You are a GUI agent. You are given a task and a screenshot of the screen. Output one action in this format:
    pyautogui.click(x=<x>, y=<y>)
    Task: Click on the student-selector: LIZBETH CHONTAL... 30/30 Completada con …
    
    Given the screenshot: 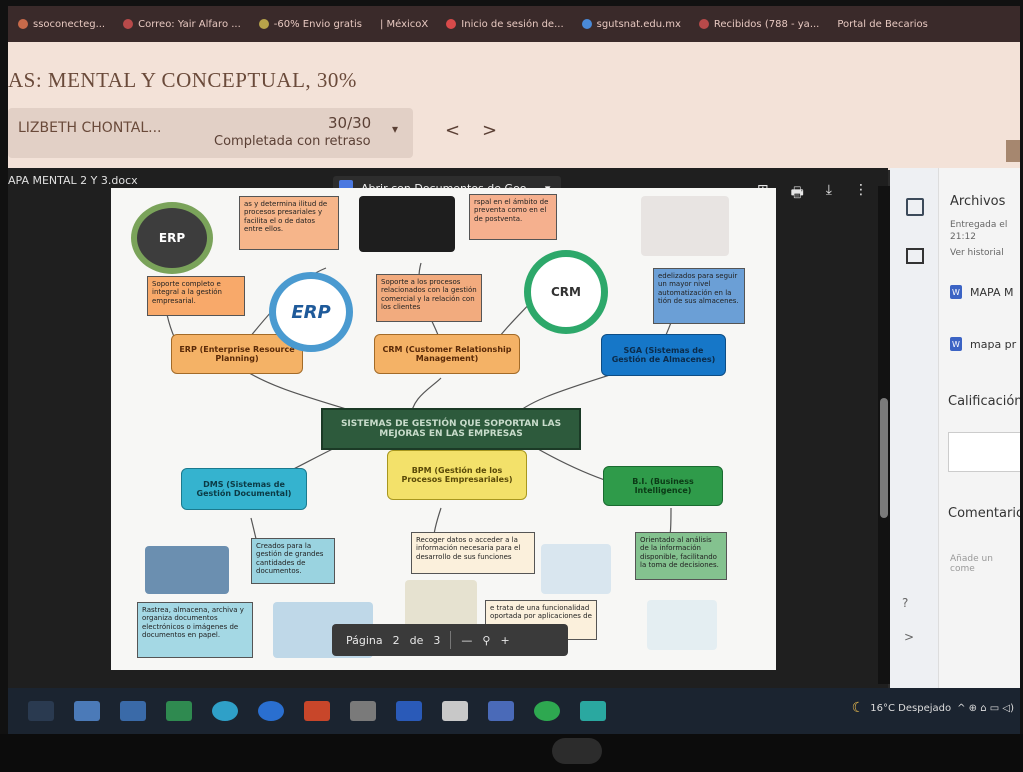 What is the action you would take?
    pyautogui.click(x=210, y=133)
    